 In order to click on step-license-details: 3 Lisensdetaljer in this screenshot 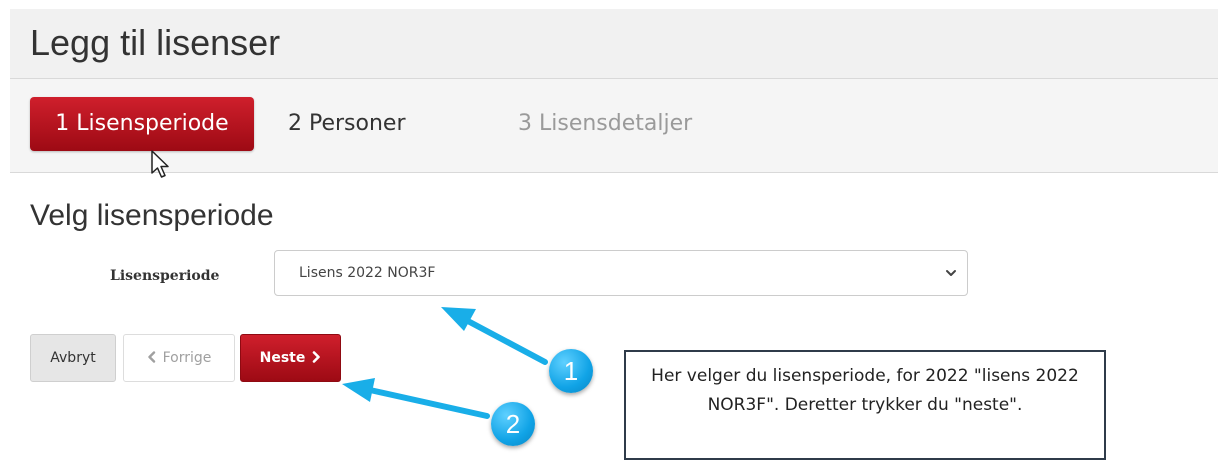, I will do `click(605, 123)`.